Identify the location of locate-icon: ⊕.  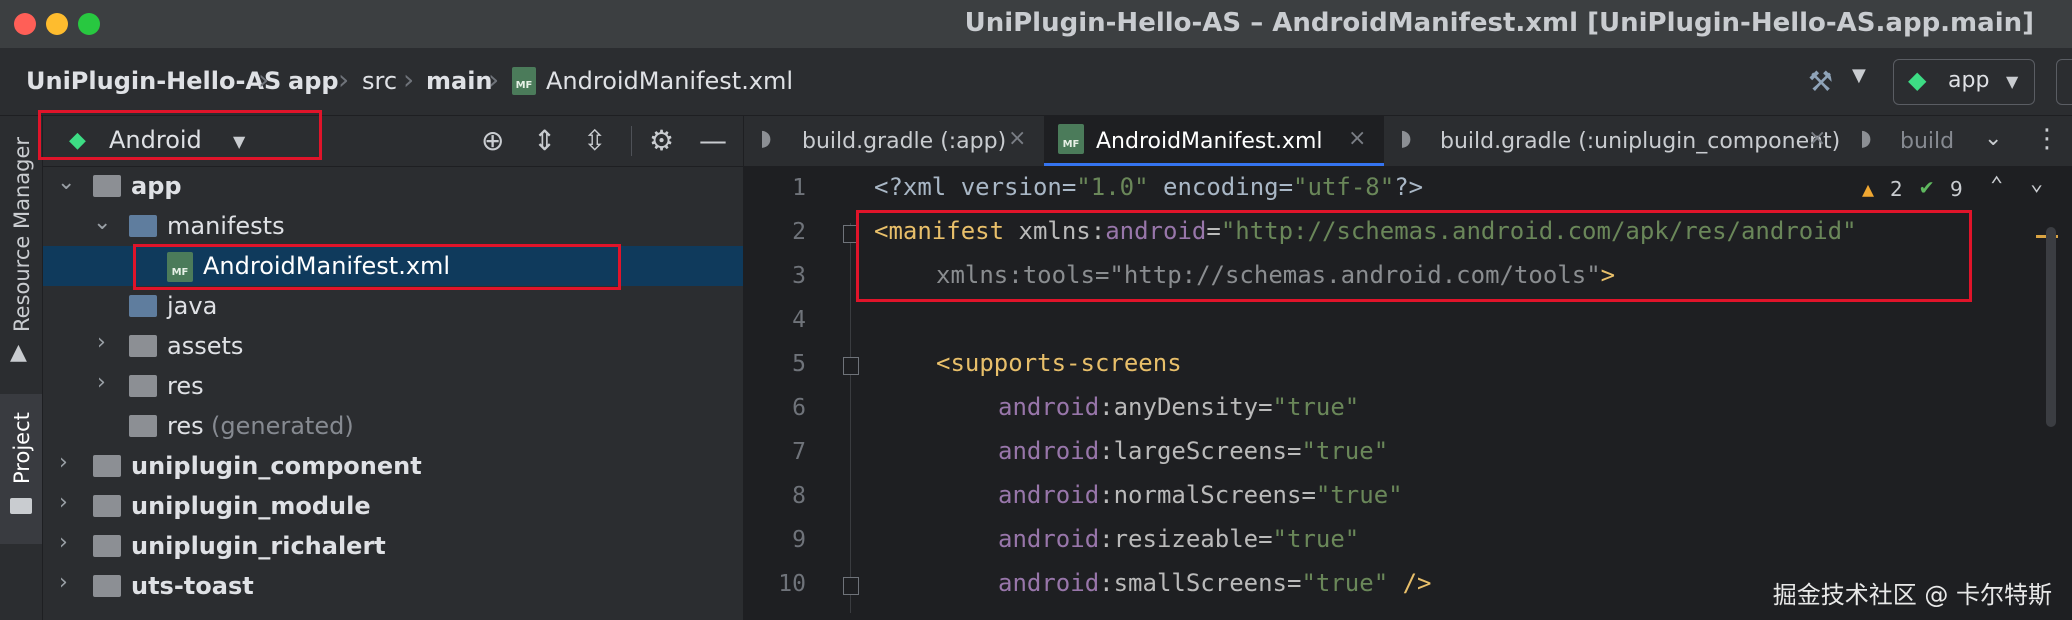
(492, 140).